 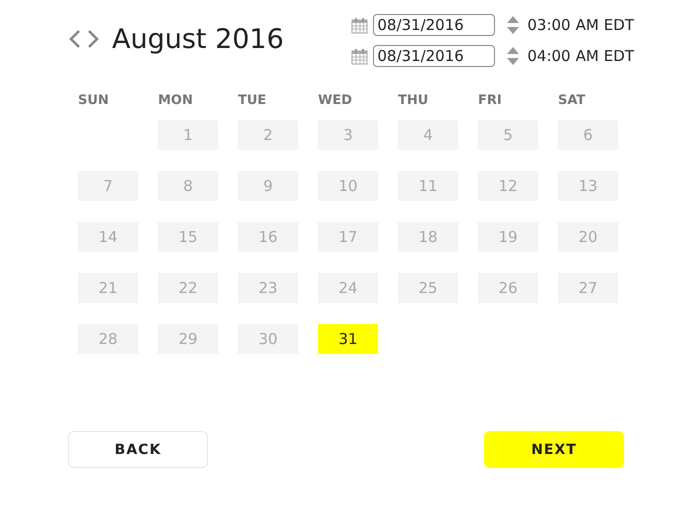 I want to click on next-month-icon, so click(x=93, y=39).